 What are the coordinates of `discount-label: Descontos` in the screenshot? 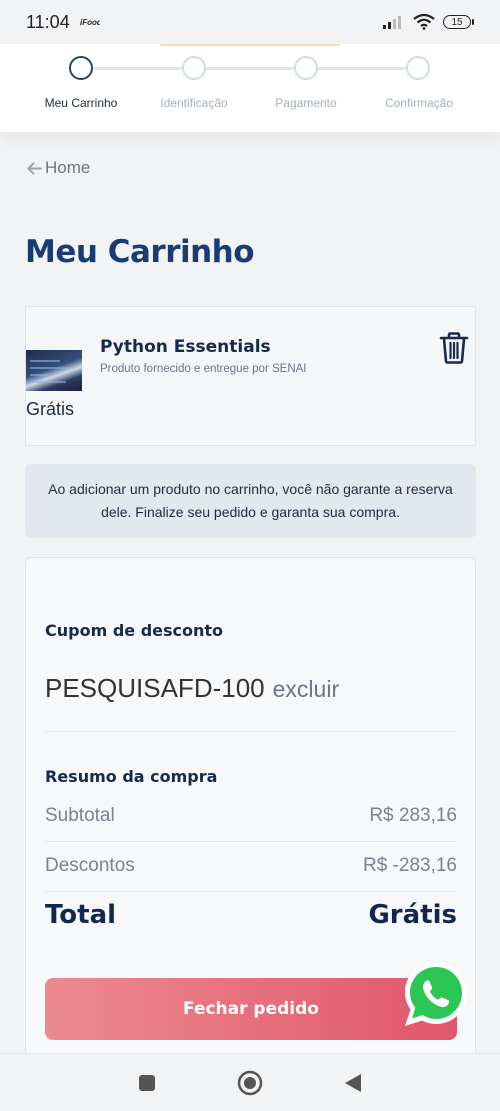 It's located at (90, 865).